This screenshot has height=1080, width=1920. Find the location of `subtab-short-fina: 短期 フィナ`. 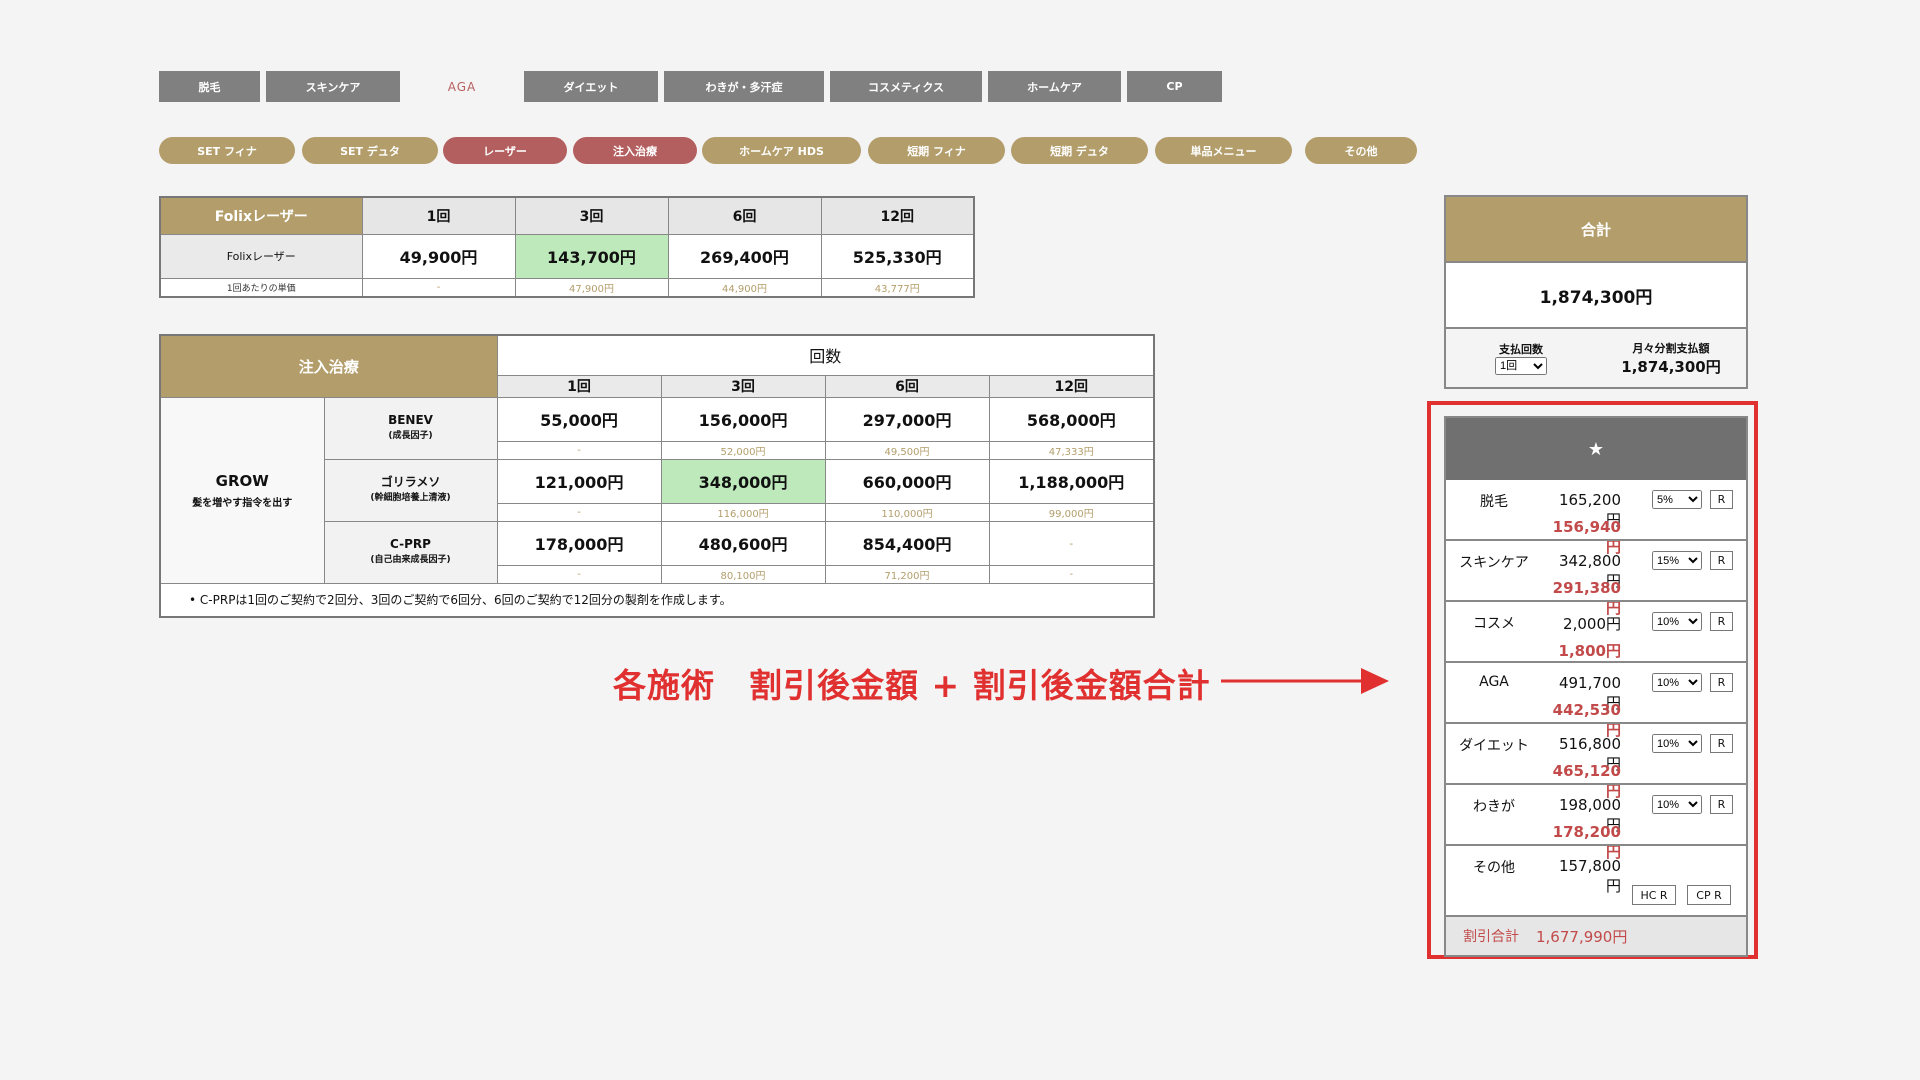

subtab-short-fina: 短期 フィナ is located at coordinates (936, 150).